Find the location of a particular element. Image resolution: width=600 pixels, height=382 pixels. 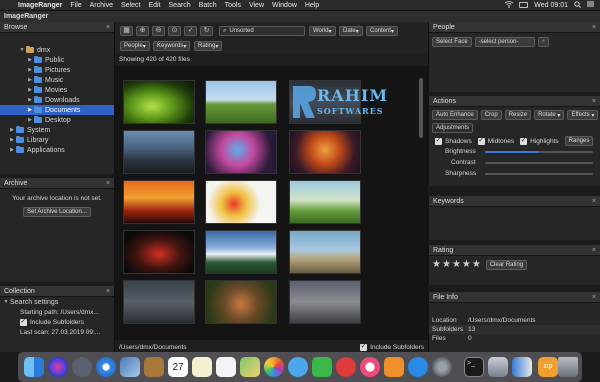

imageranger-icon is located at coordinates (522, 367).